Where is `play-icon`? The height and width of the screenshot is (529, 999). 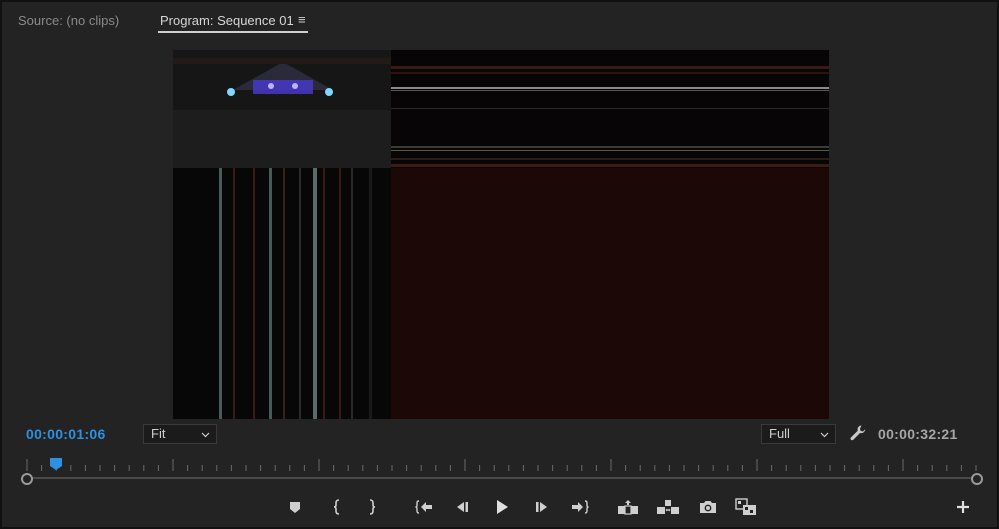
play-icon is located at coordinates (502, 507).